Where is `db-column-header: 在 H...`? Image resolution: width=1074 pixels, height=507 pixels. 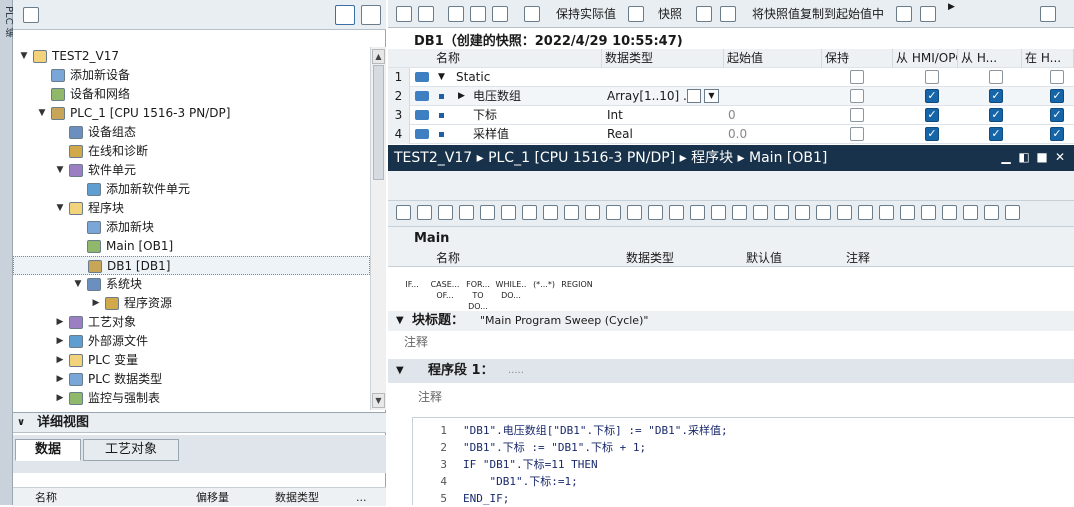 db-column-header: 在 H... is located at coordinates (1048, 58).